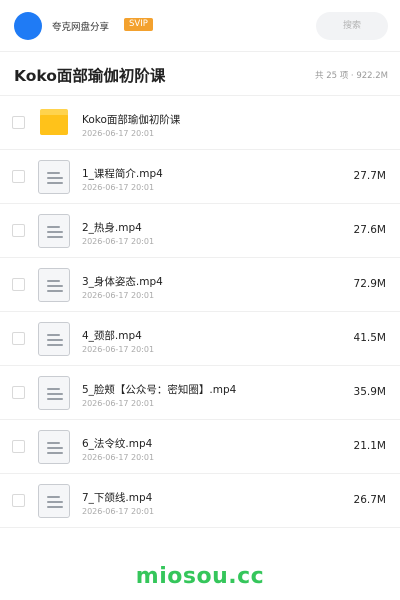 The width and height of the screenshot is (400, 600). I want to click on list-item: 7_下颌线.mp4 2026-06-17 20:01 26.7M, so click(200, 501).